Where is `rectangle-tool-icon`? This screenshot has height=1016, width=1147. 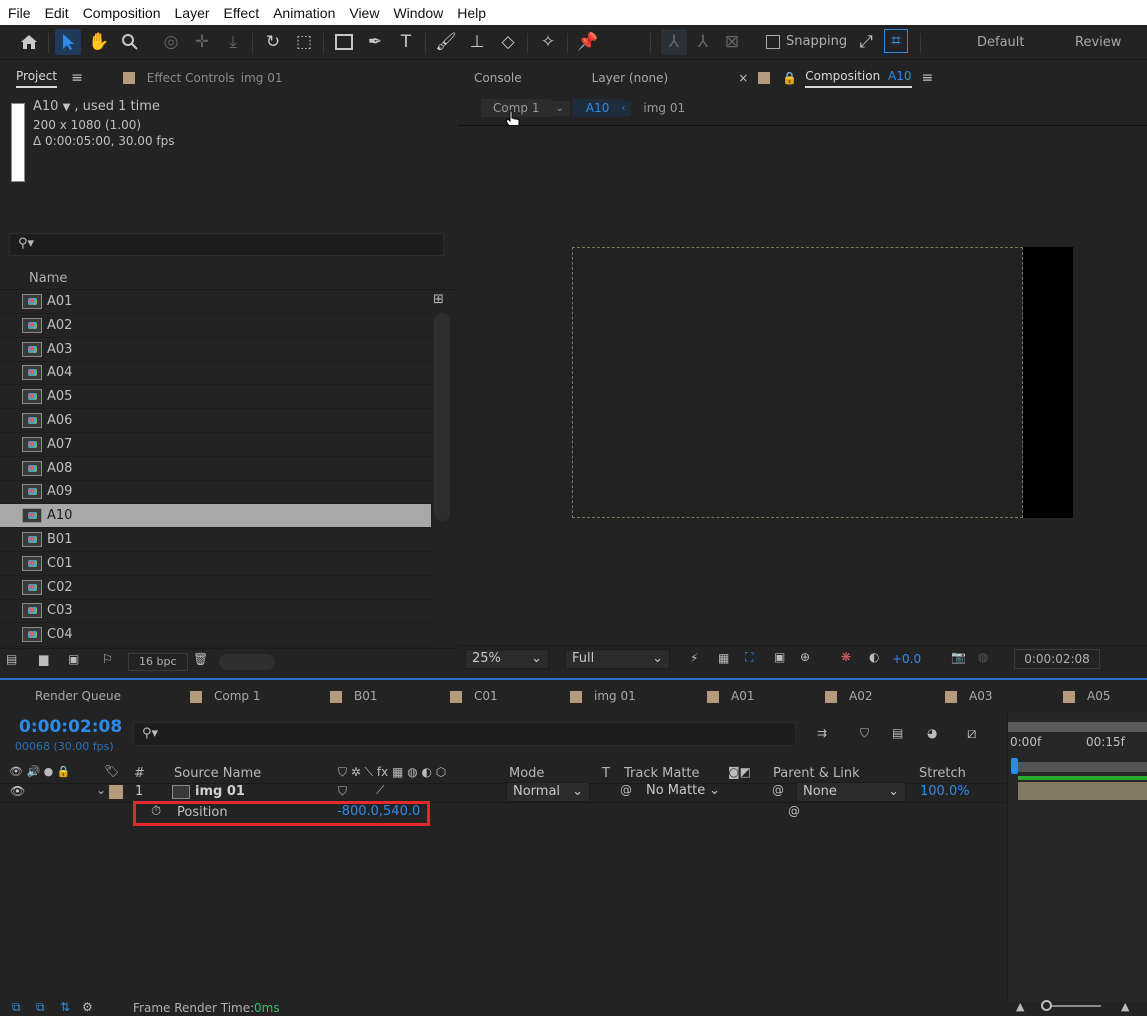 rectangle-tool-icon is located at coordinates (344, 42).